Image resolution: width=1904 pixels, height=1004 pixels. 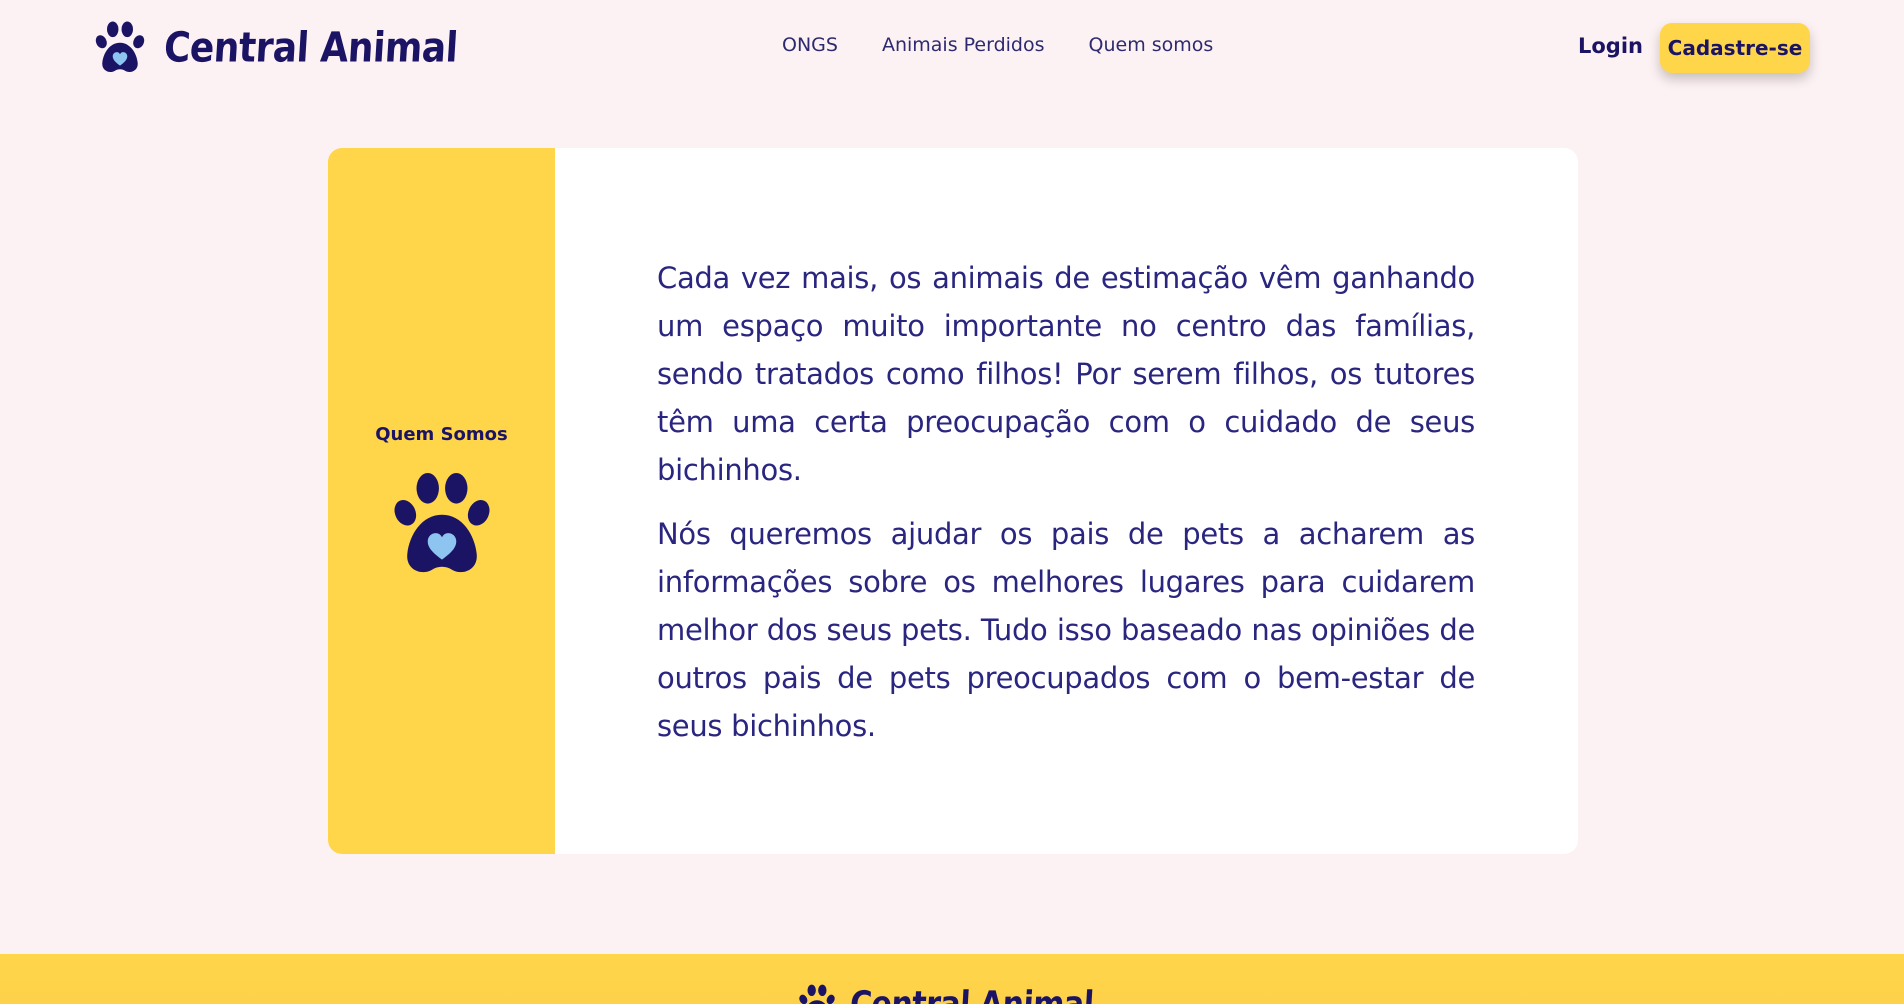 What do you see at coordinates (963, 45) in the screenshot?
I see `nav-link-animais-perdidos: Animais Perdidos` at bounding box center [963, 45].